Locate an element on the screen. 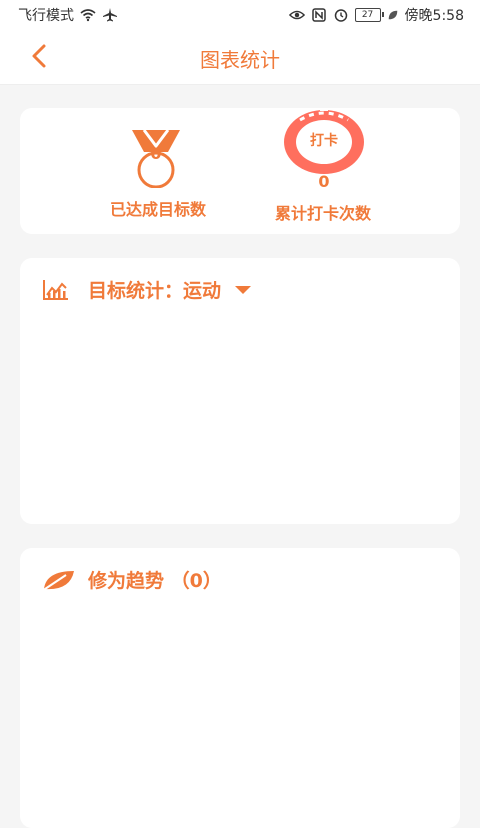  title-bar: 图表统计 is located at coordinates (240, 56).